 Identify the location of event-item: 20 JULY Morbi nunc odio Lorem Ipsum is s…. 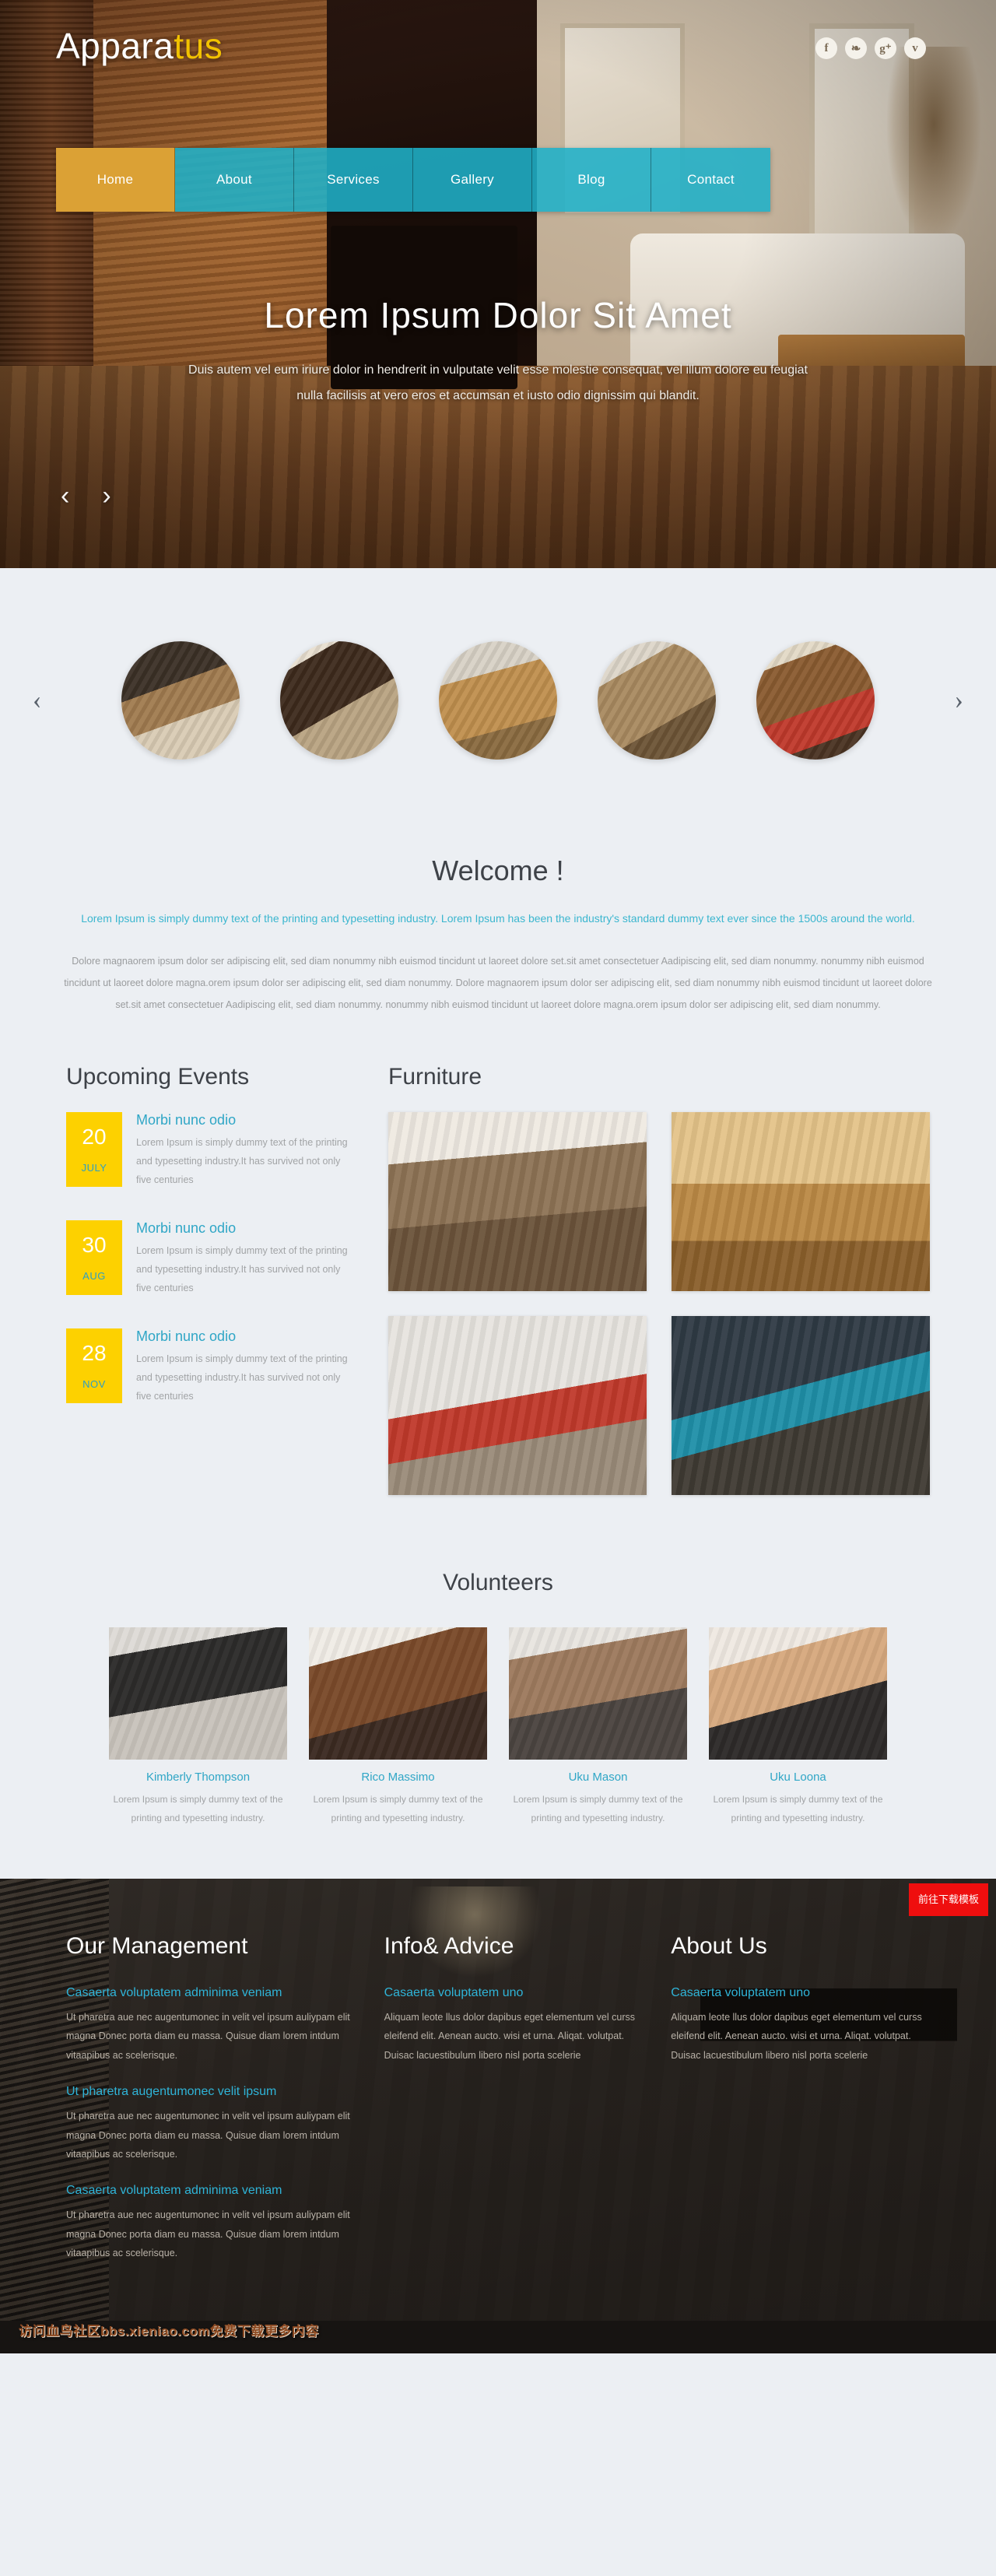
(210, 1151).